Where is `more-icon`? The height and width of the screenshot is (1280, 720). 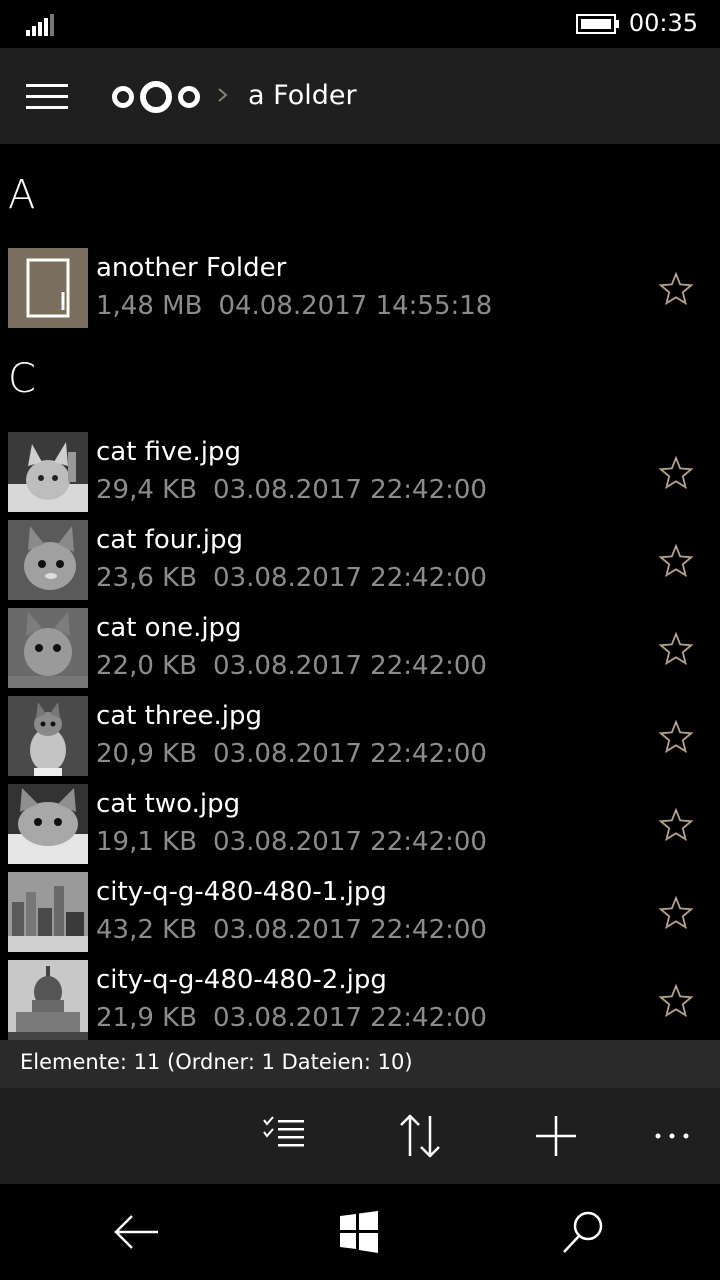
more-icon is located at coordinates (672, 1136).